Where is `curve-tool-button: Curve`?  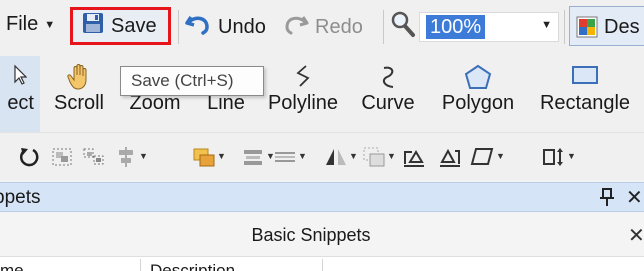
curve-tool-button: Curve is located at coordinates (388, 94).